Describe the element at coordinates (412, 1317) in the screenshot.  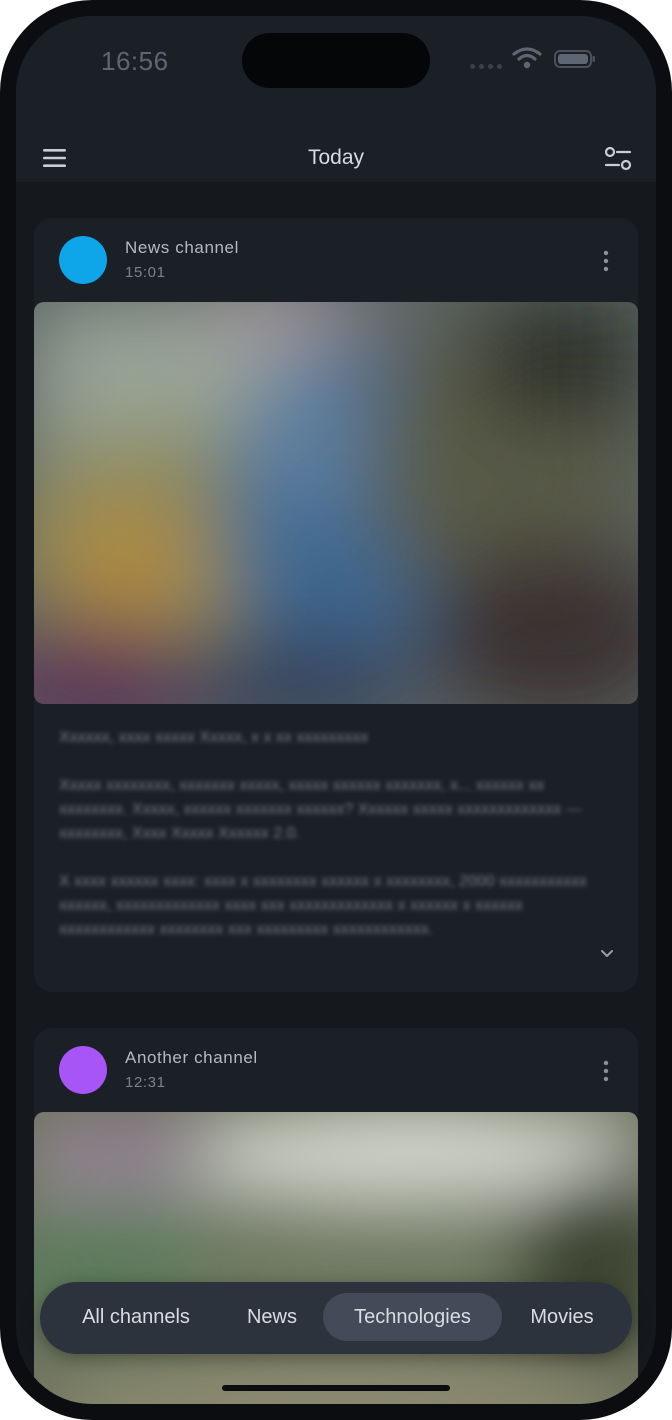
I see `tab-technologies: Technologies` at that location.